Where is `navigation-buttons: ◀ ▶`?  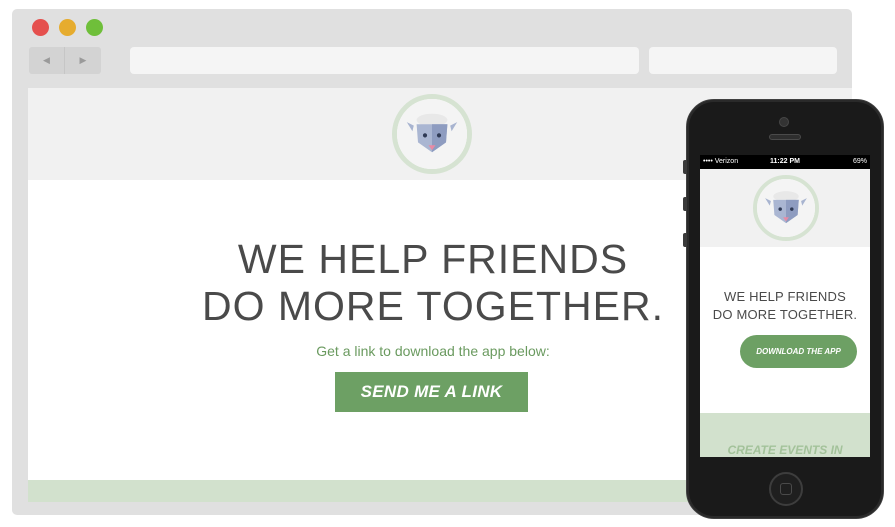
navigation-buttons: ◀ ▶ is located at coordinates (65, 60).